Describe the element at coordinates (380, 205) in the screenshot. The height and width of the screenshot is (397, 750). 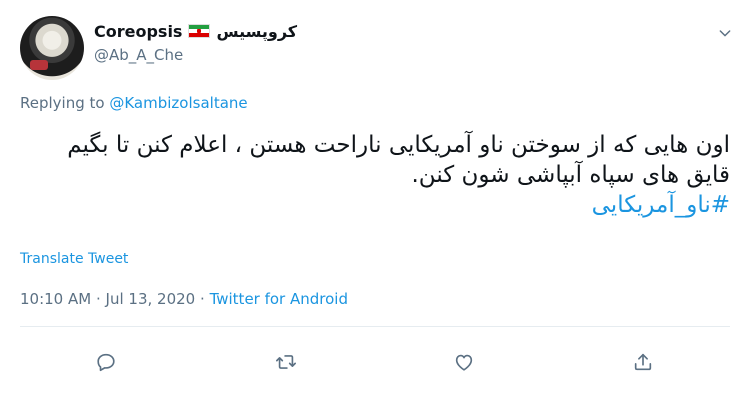
I see `hashtag-link: #ناو_آمریکایی` at that location.